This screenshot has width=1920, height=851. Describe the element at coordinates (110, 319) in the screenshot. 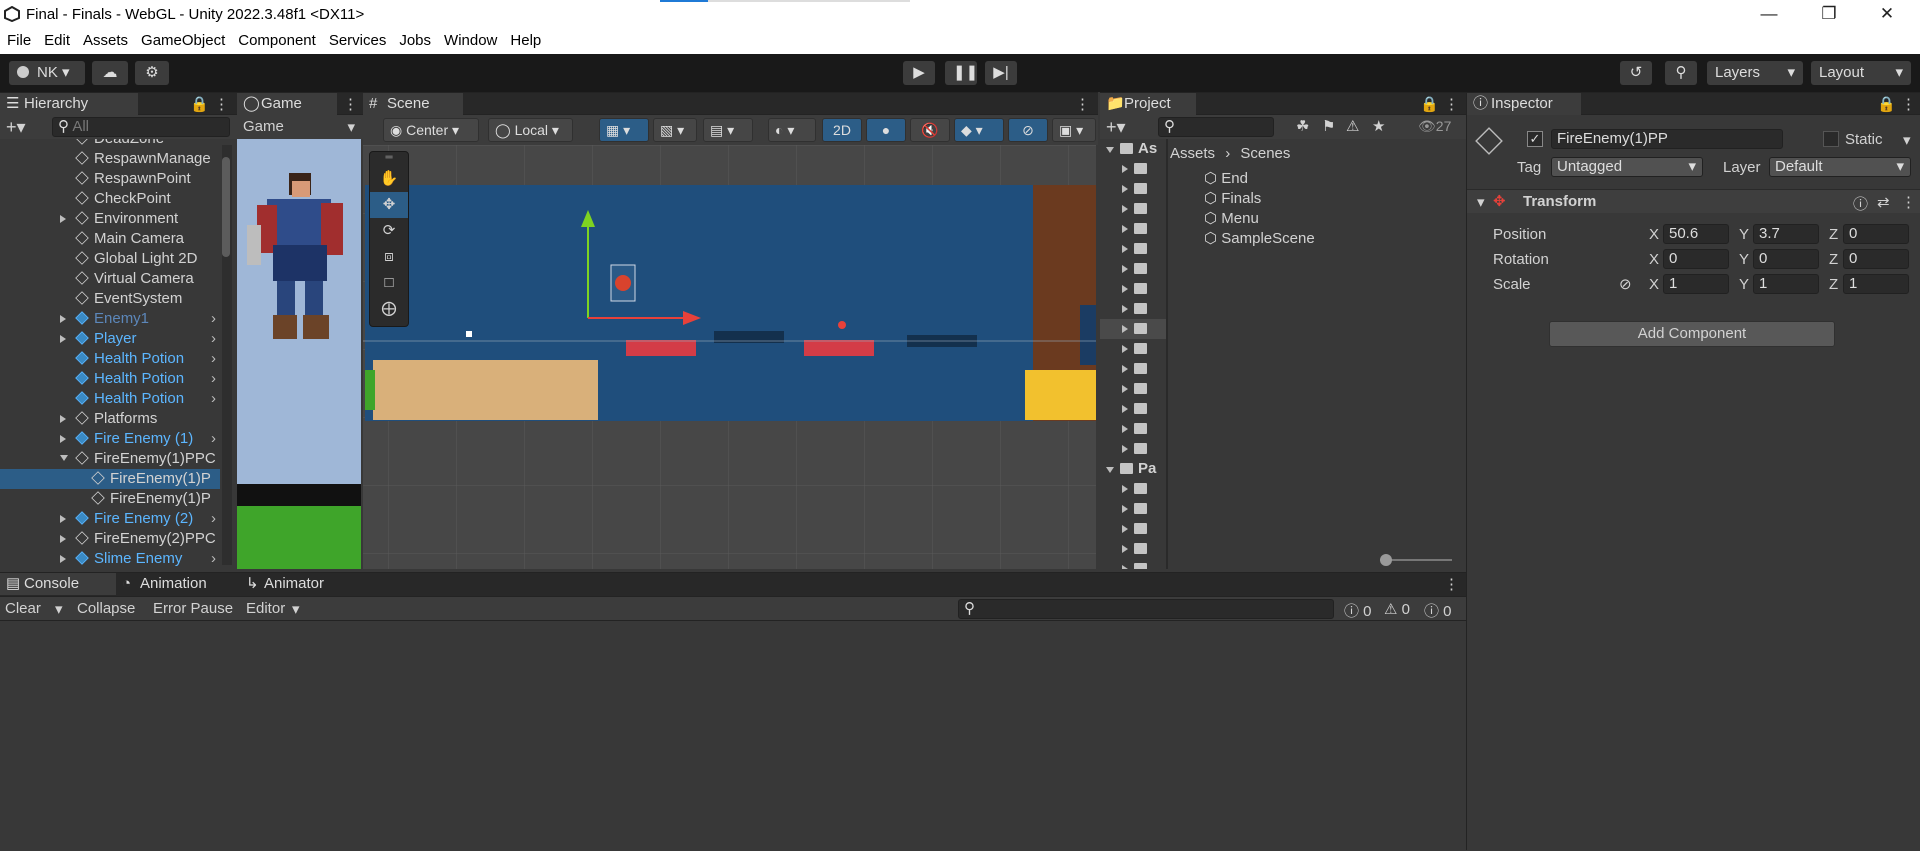

I see `hierarchy-item: Enemy1 ›` at that location.